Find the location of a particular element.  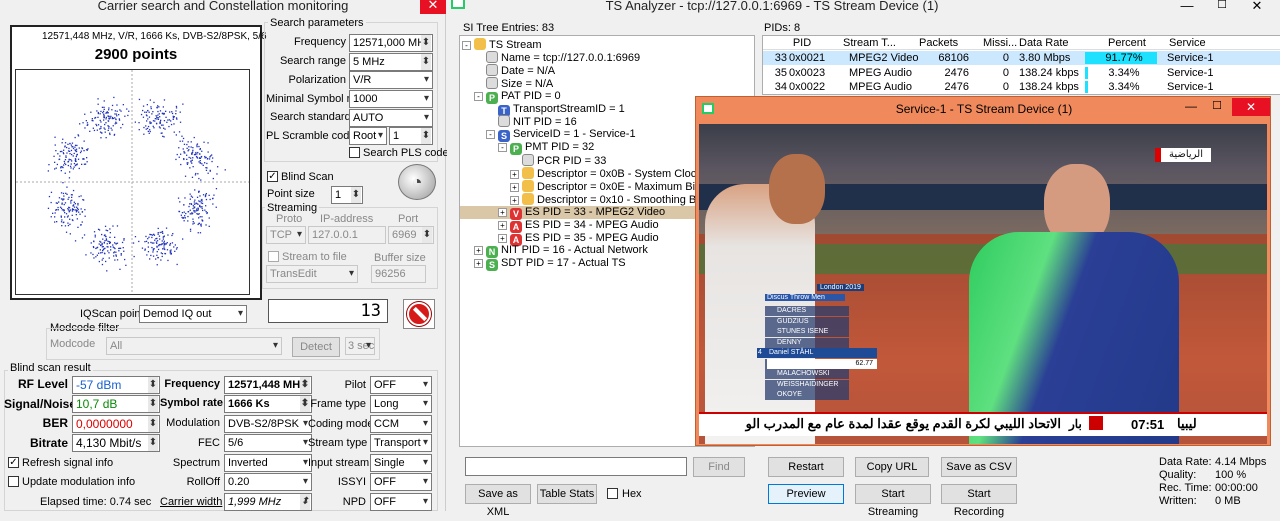

tree-node: PCR PID = 33 is located at coordinates (558, 160).